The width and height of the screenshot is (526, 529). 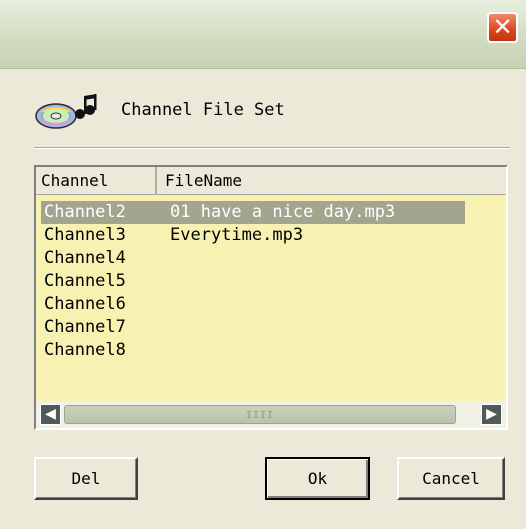 I want to click on cd-music-icon, so click(x=66, y=111).